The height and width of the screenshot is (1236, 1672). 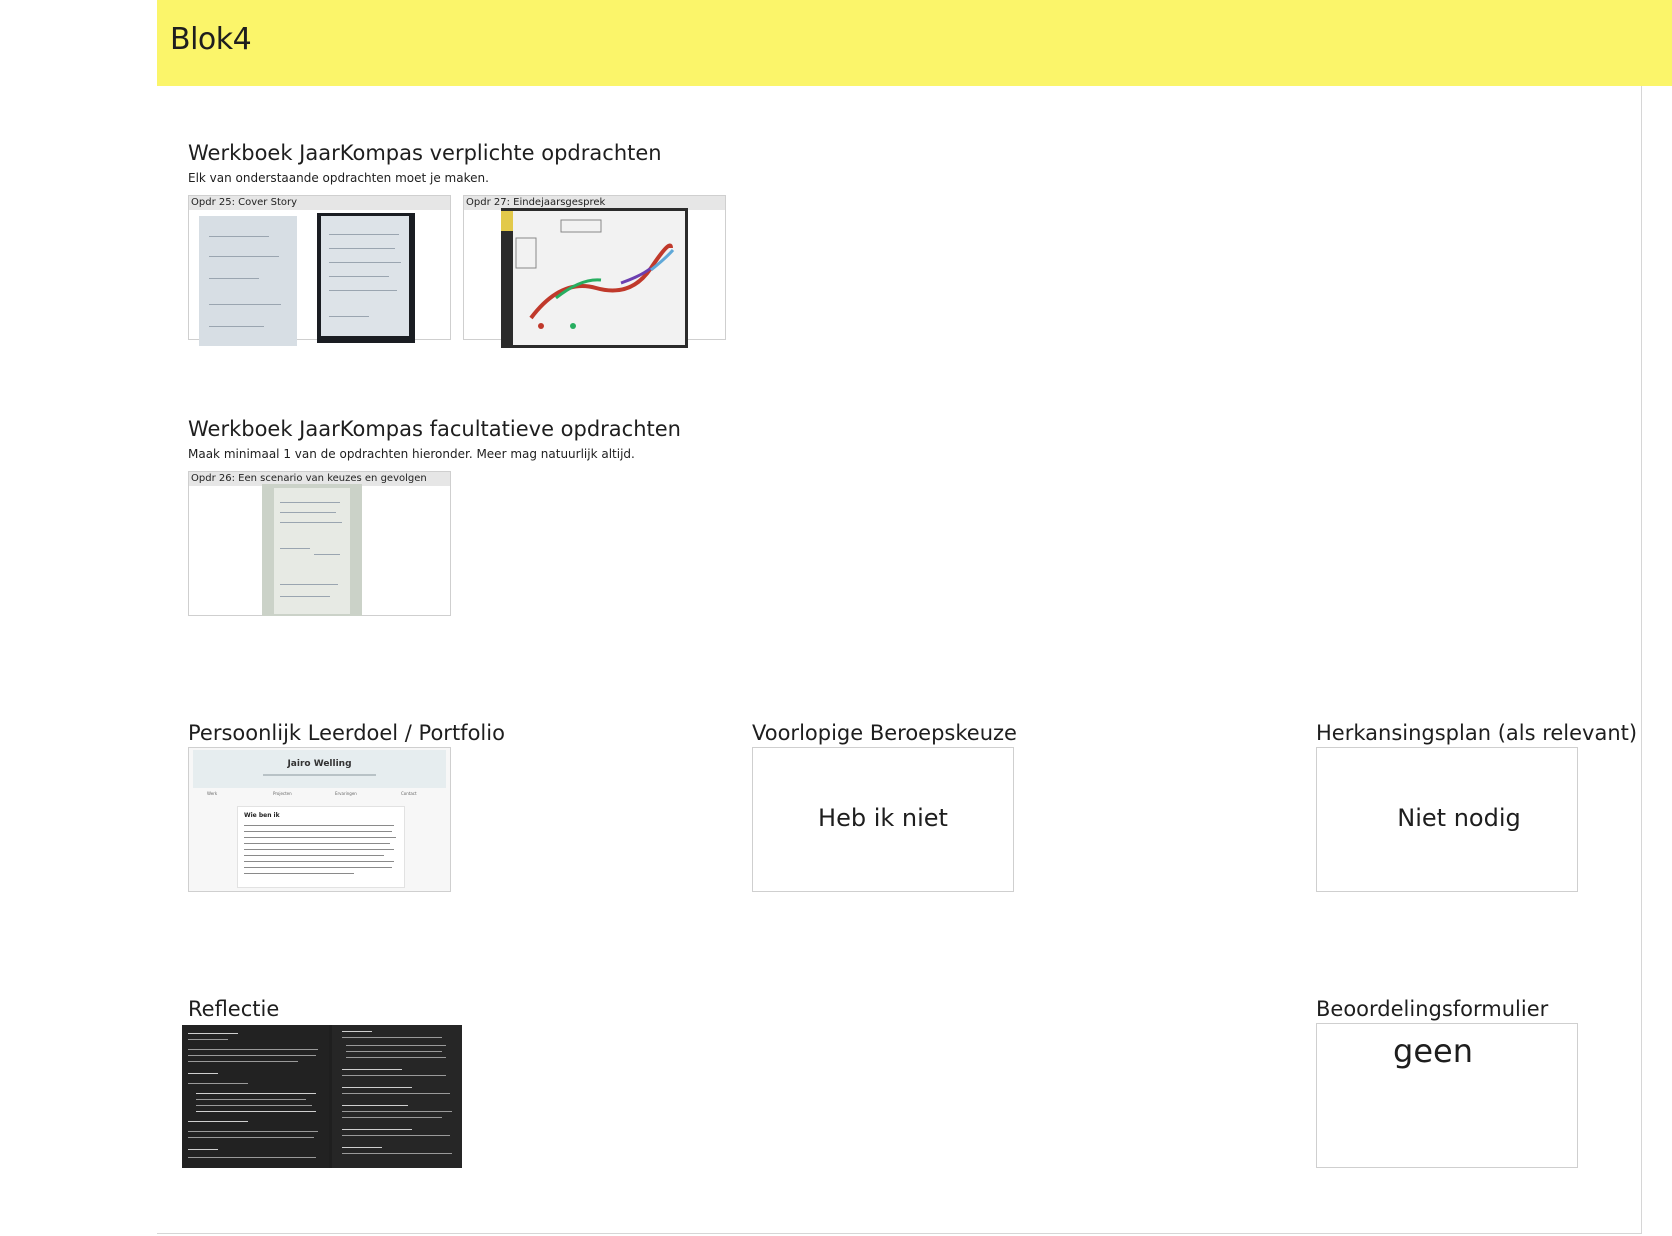 I want to click on board-title: Blok4, so click(x=211, y=39).